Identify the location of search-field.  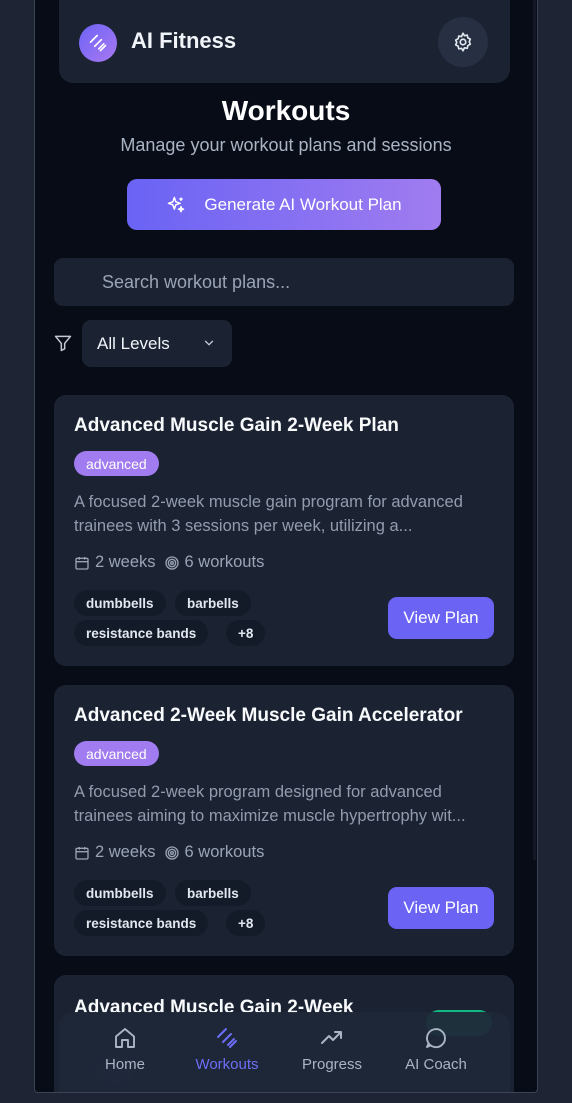
(284, 282).